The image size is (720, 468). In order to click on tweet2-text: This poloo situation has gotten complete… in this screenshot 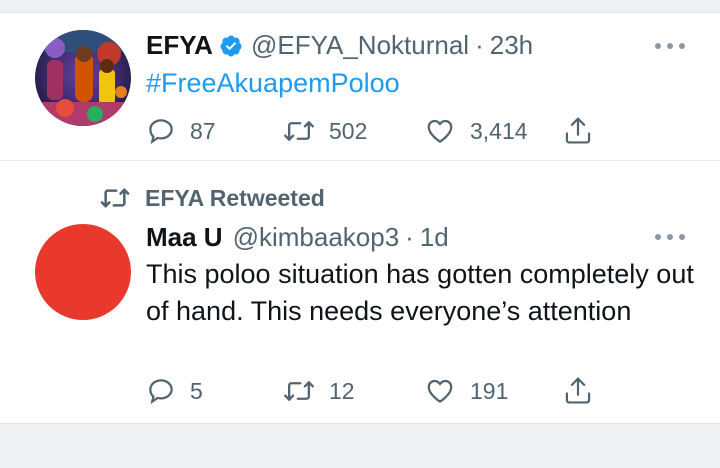, I will do `click(421, 293)`.